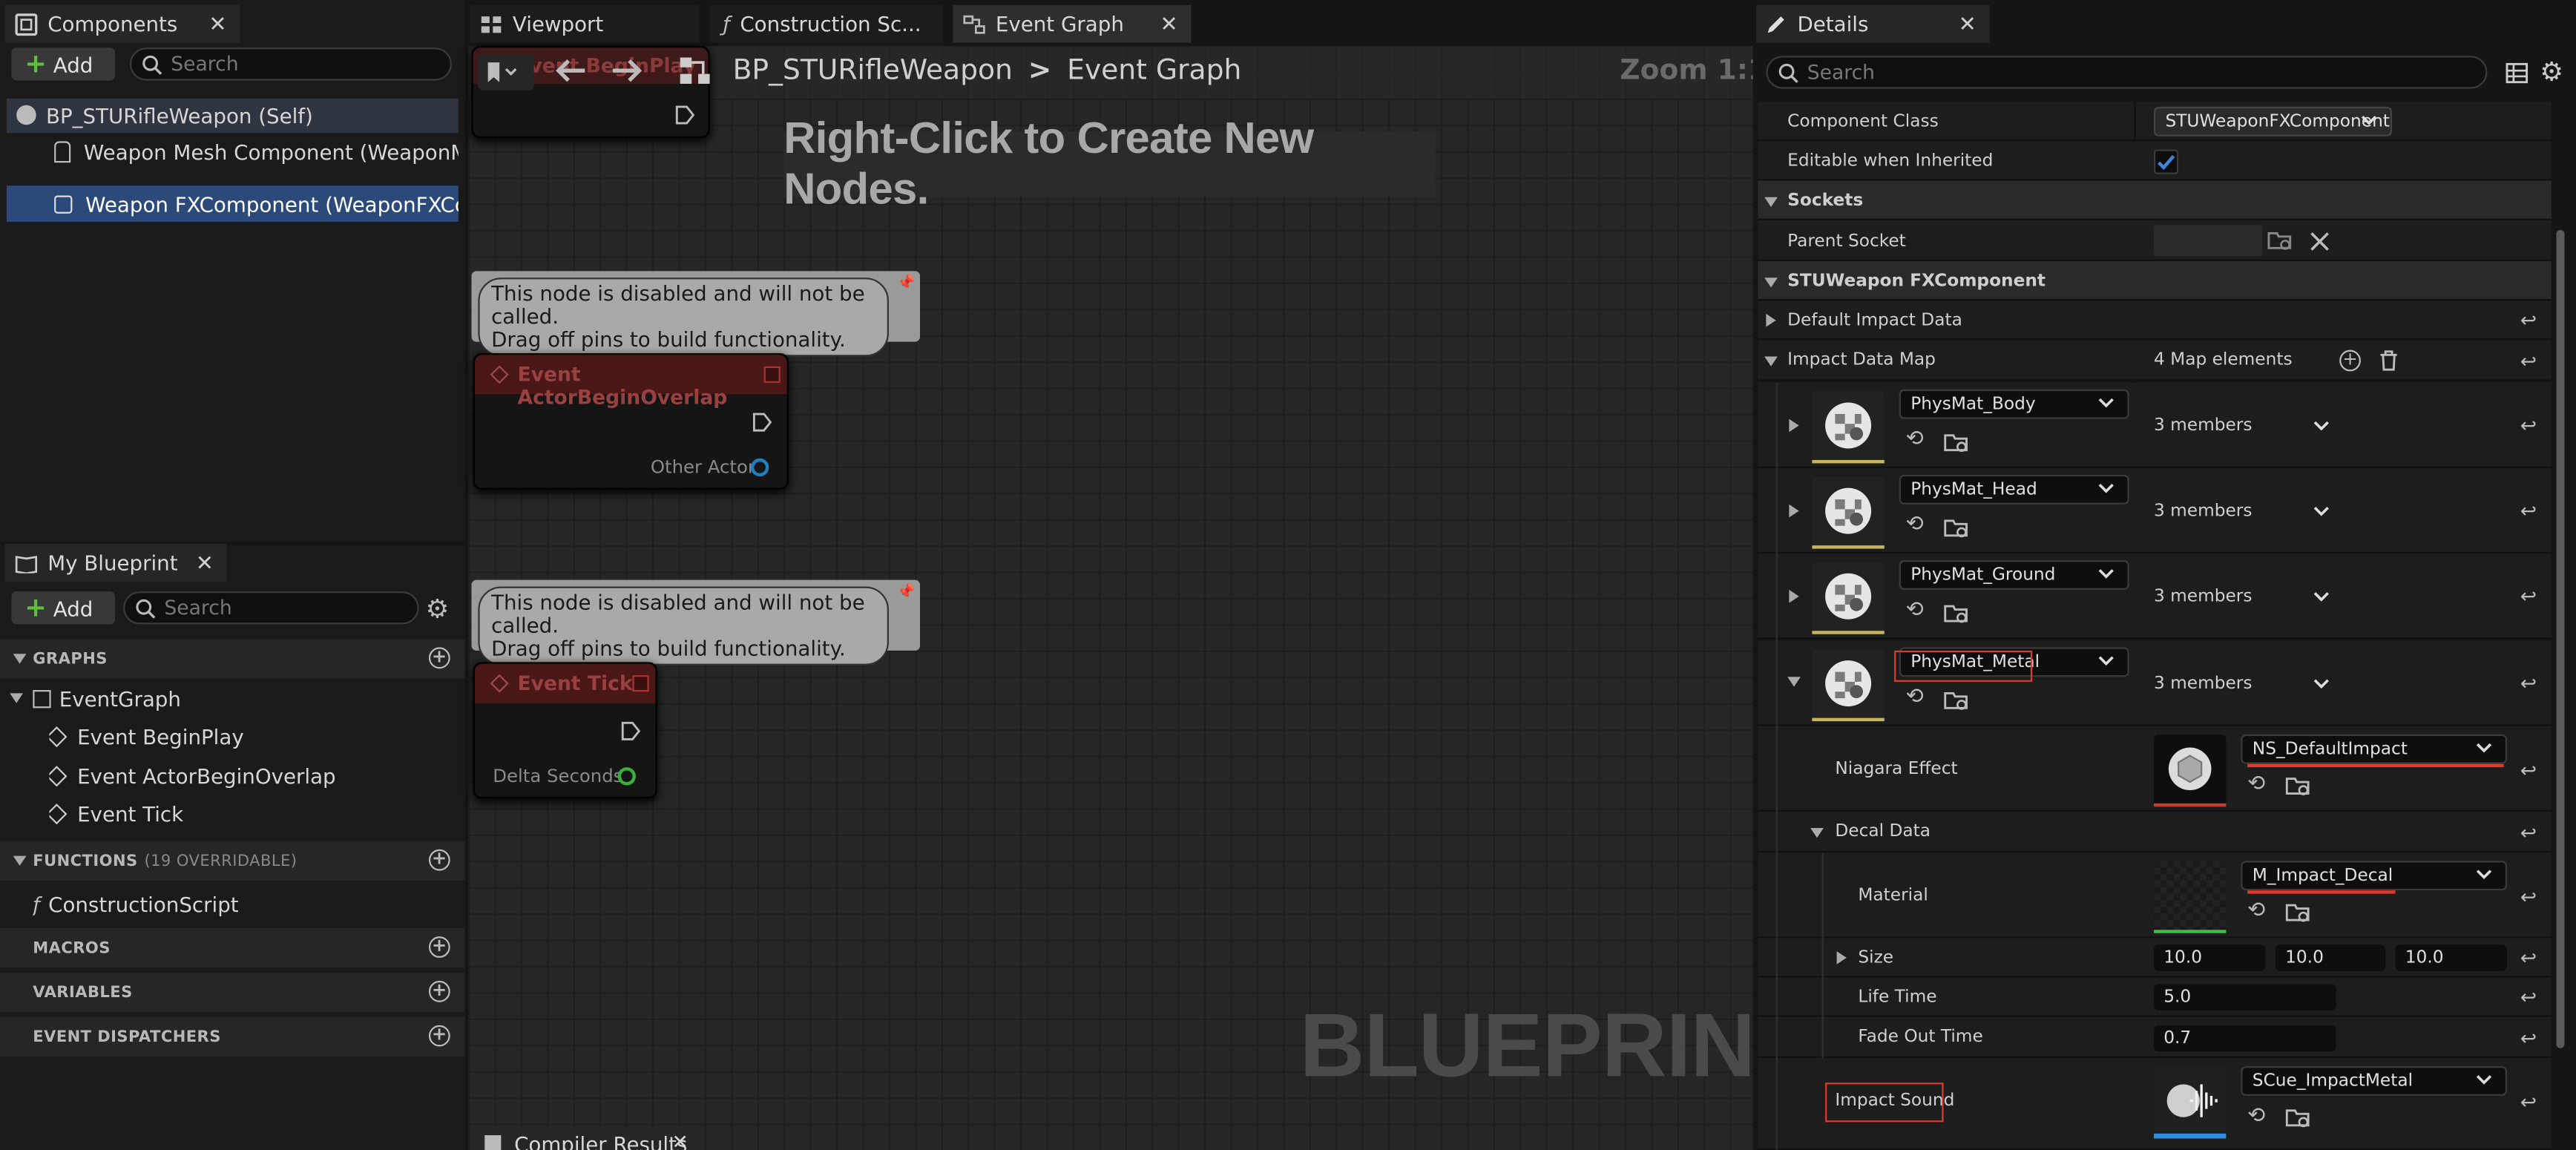 Image resolution: width=2576 pixels, height=1150 pixels. I want to click on event-graph-item: EventGraph, so click(231, 699).